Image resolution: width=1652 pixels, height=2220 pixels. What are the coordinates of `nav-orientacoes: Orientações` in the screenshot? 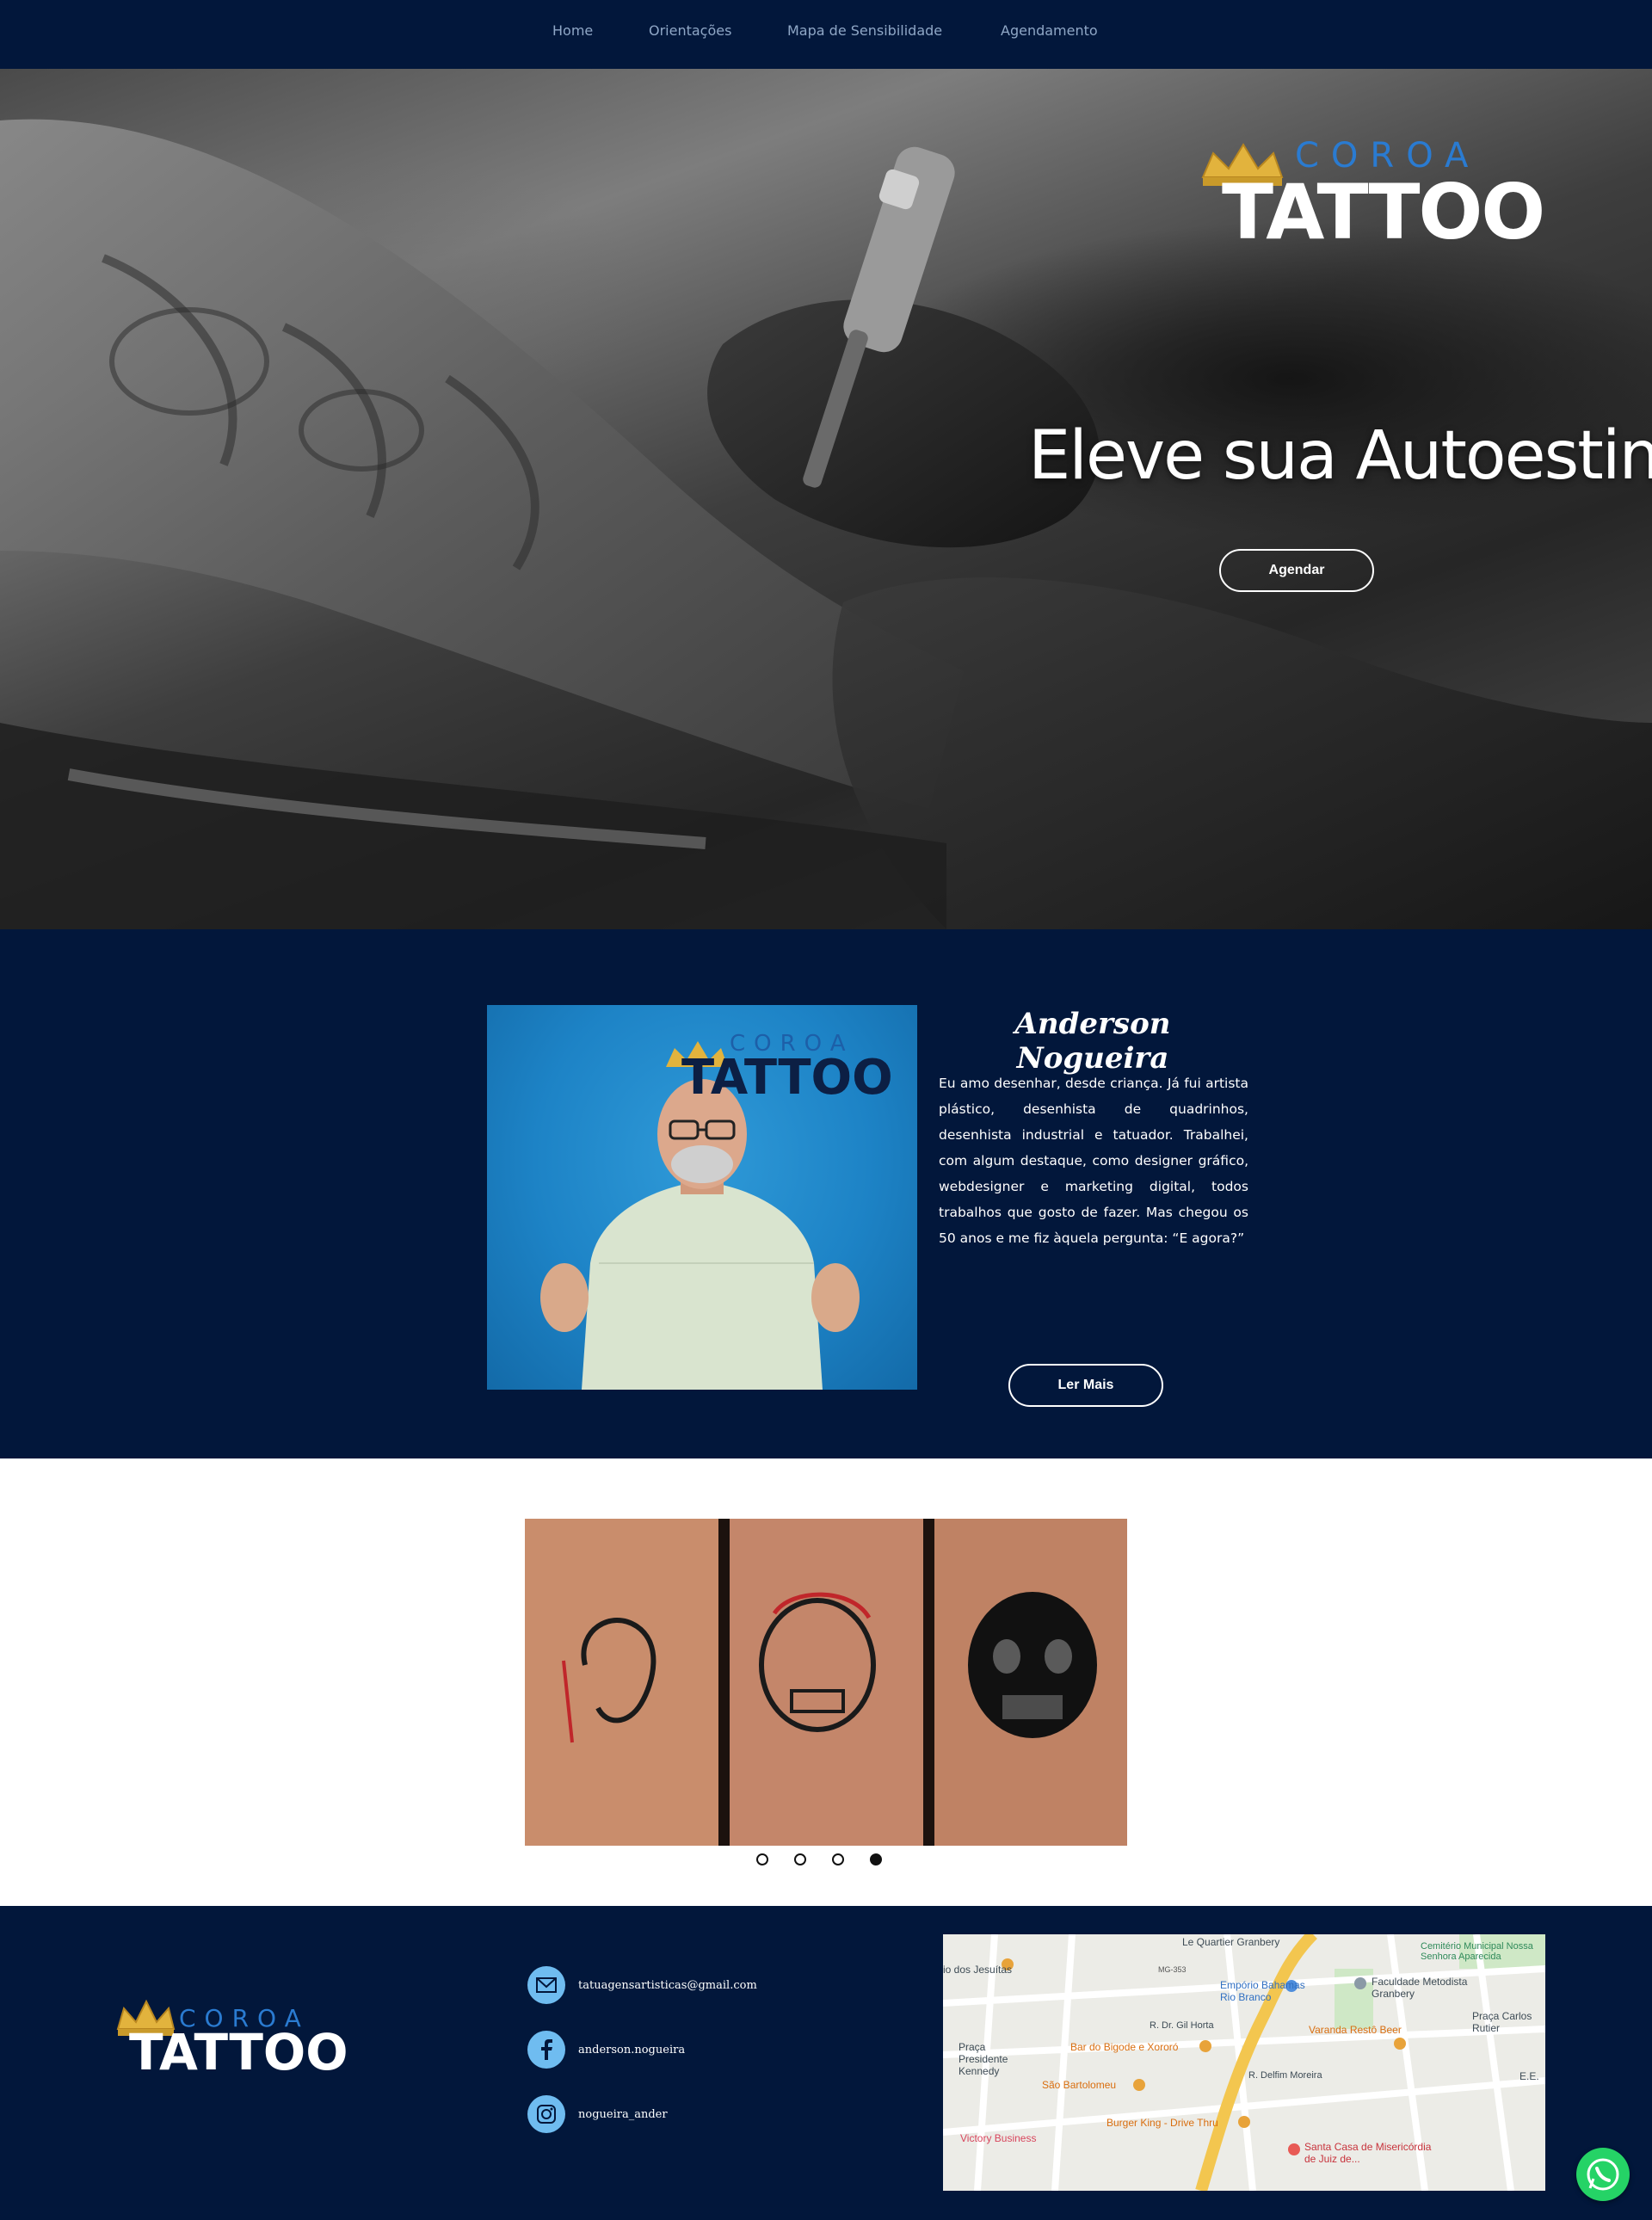 It's located at (690, 30).